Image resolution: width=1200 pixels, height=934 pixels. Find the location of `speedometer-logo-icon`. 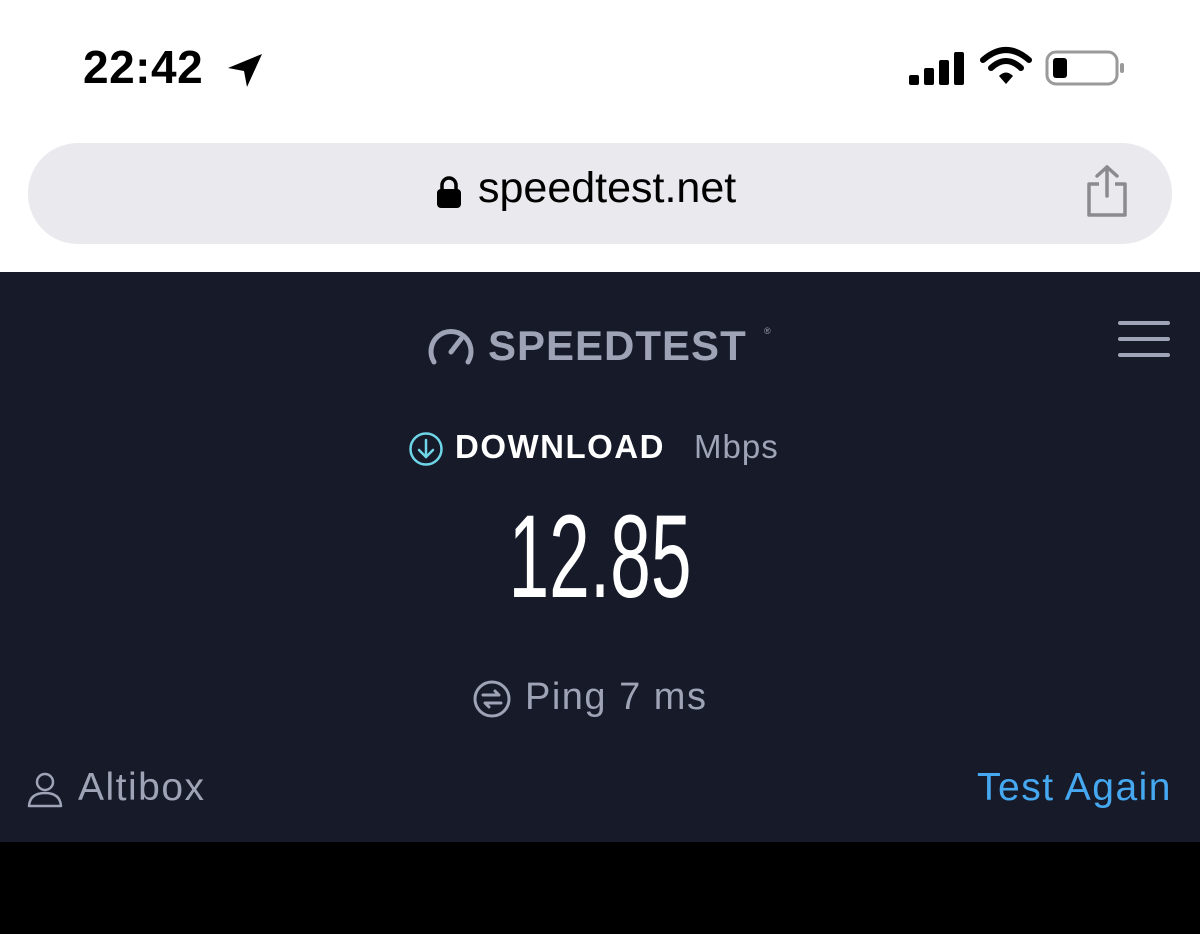

speedometer-logo-icon is located at coordinates (451, 347).